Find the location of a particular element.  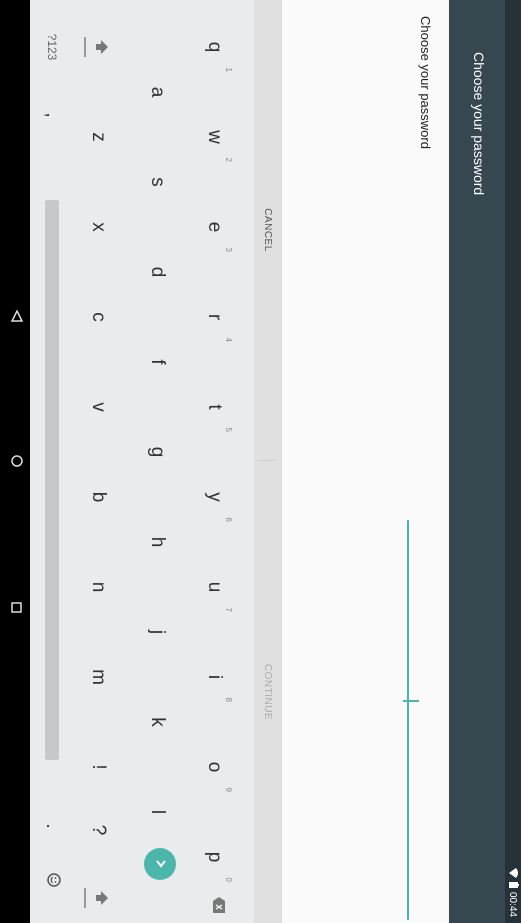

key-e: e 3 is located at coordinates (214, 227).